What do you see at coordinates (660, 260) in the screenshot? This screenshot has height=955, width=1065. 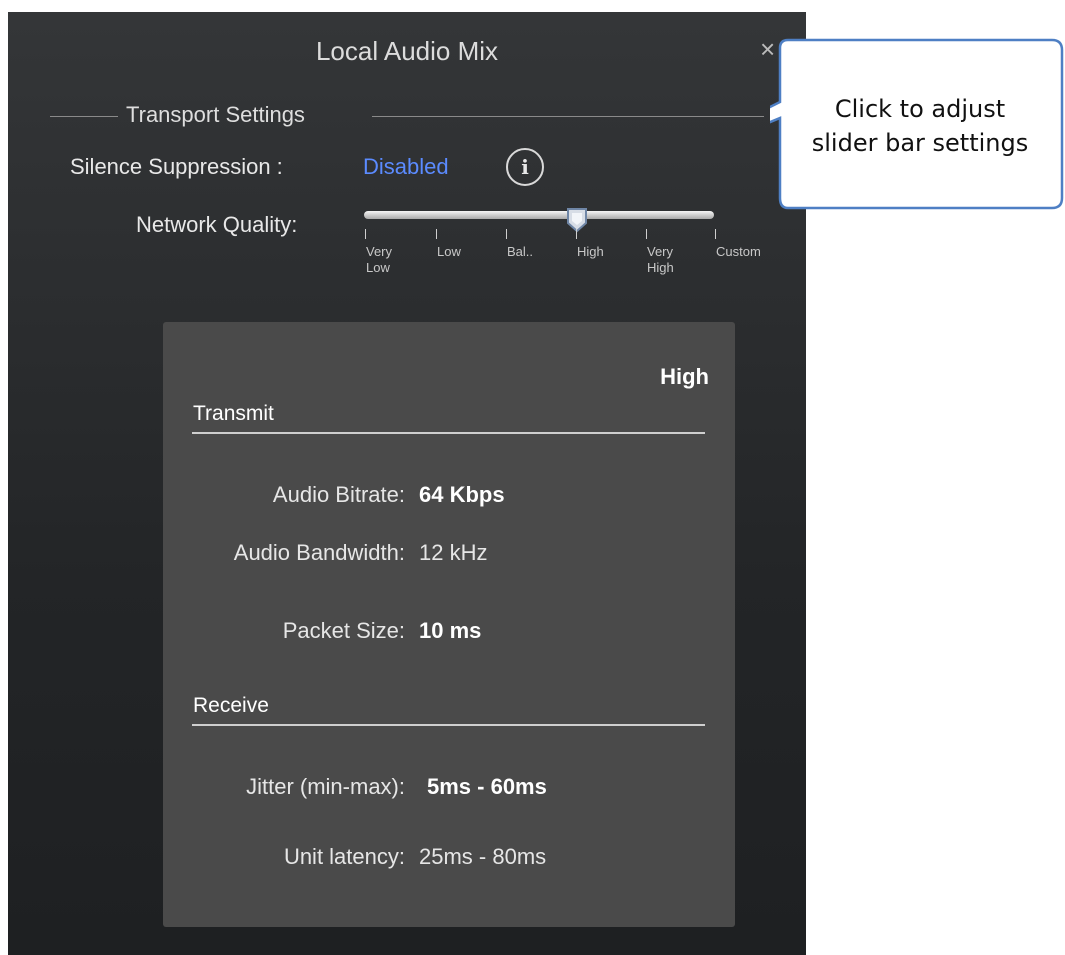 I see `slider-level-label: Very High` at bounding box center [660, 260].